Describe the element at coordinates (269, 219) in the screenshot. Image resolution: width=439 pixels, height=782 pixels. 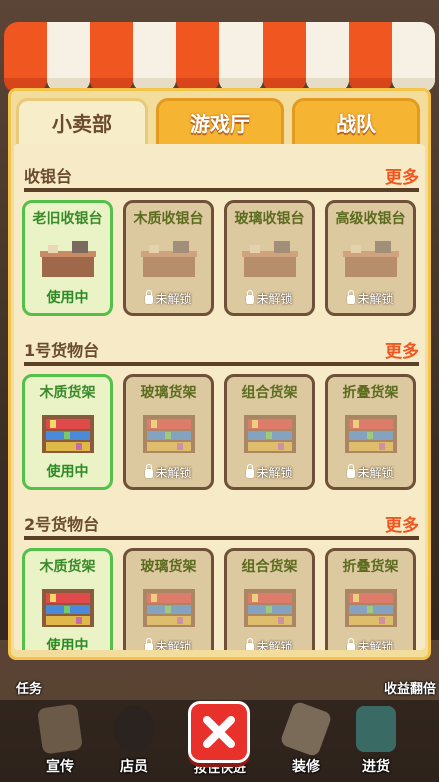
I see `item-name: 玻璃收银台` at that location.